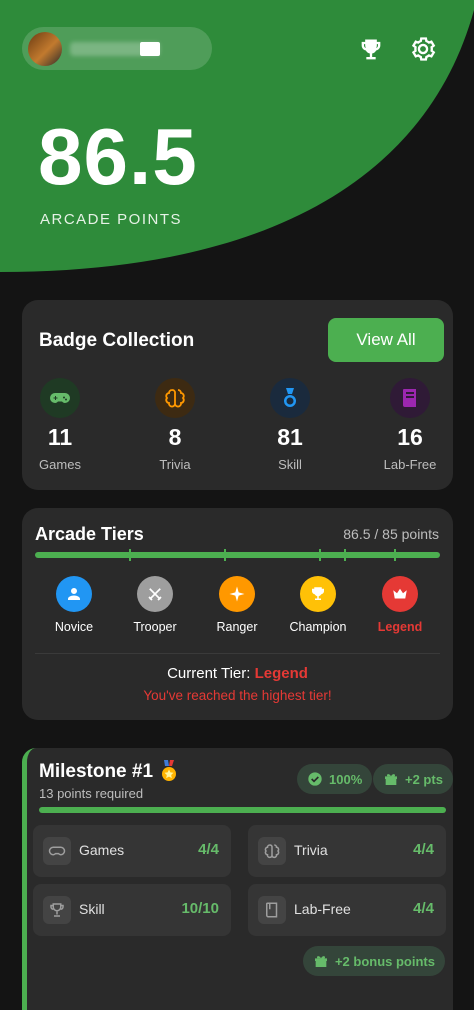  I want to click on tier-novice-label: Novice, so click(74, 627).